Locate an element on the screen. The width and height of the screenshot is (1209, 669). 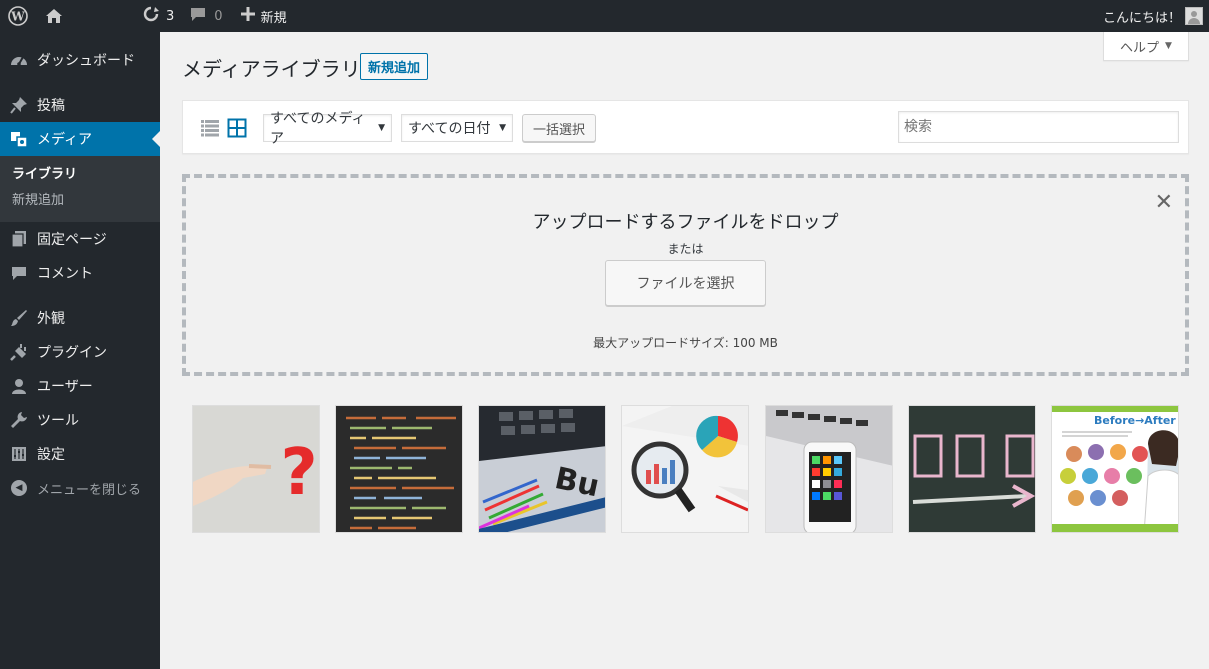
media-toolbar: すべてのメディア ▼ すべての日付 ▼ 一括選択 is located at coordinates (685, 127).